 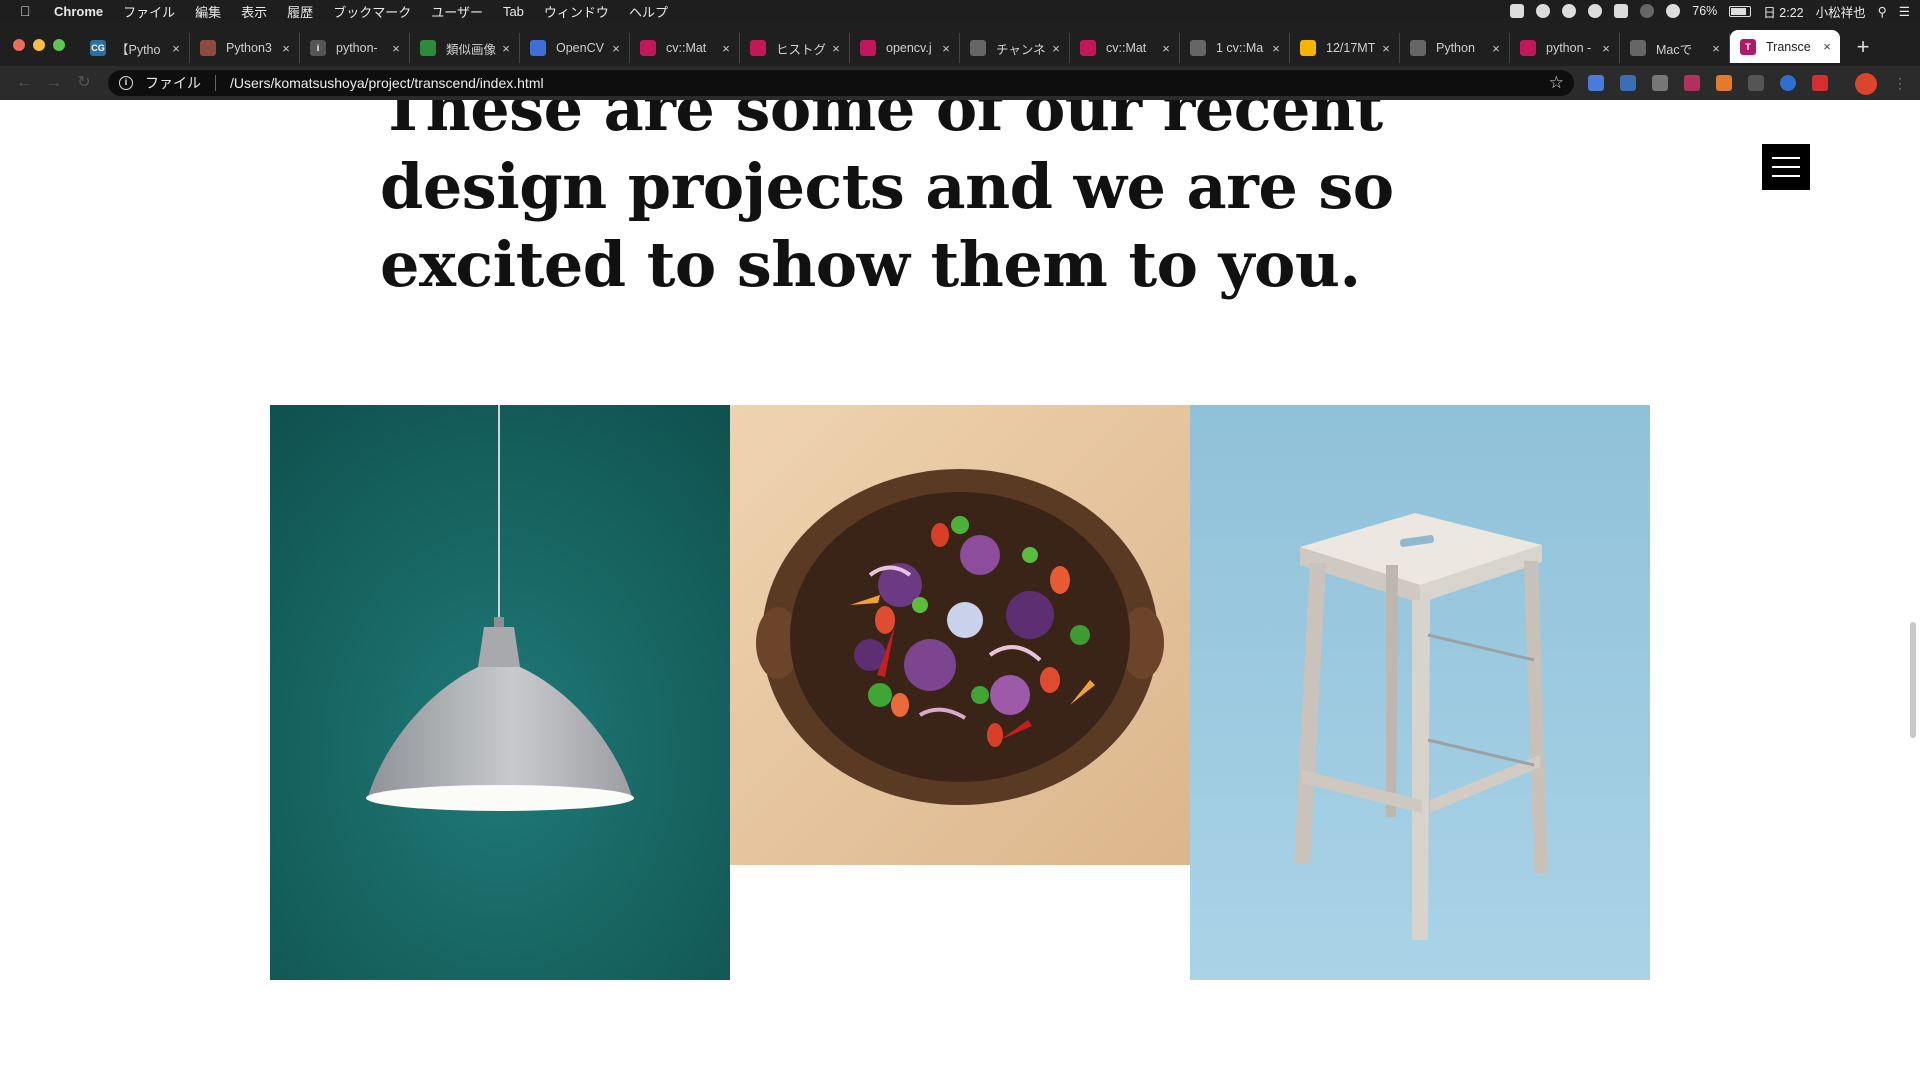 I want to click on bluetooth-icon, so click(x=1647, y=11).